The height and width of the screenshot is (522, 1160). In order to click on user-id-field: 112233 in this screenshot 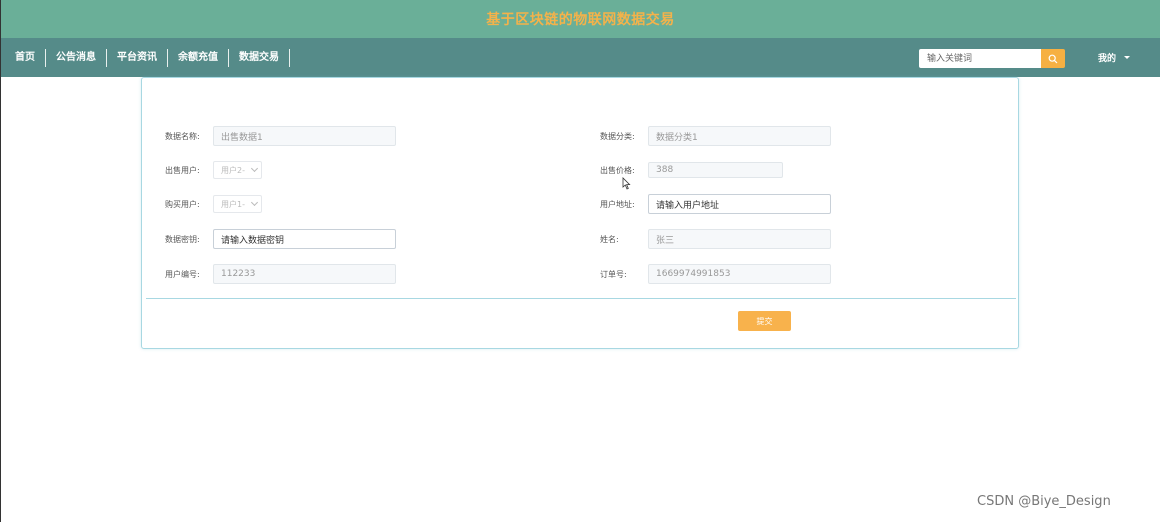, I will do `click(304, 274)`.